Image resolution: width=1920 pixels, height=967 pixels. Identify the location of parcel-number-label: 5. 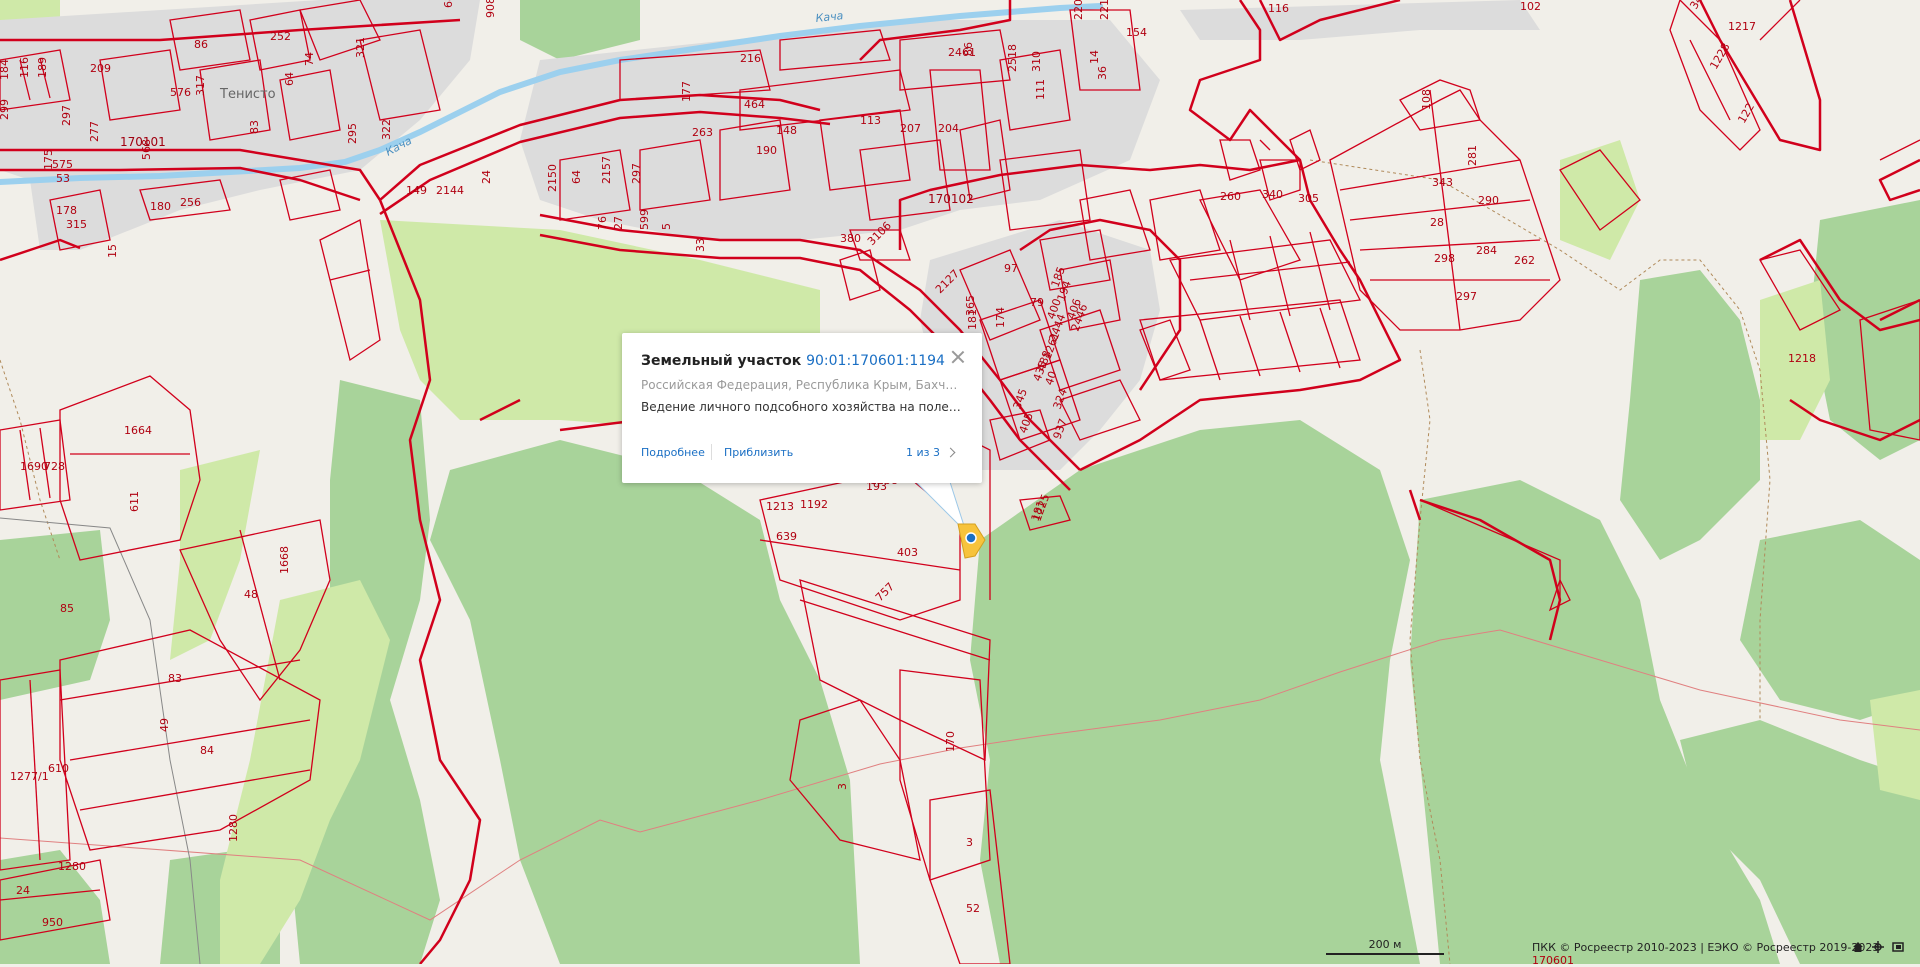
(666, 226).